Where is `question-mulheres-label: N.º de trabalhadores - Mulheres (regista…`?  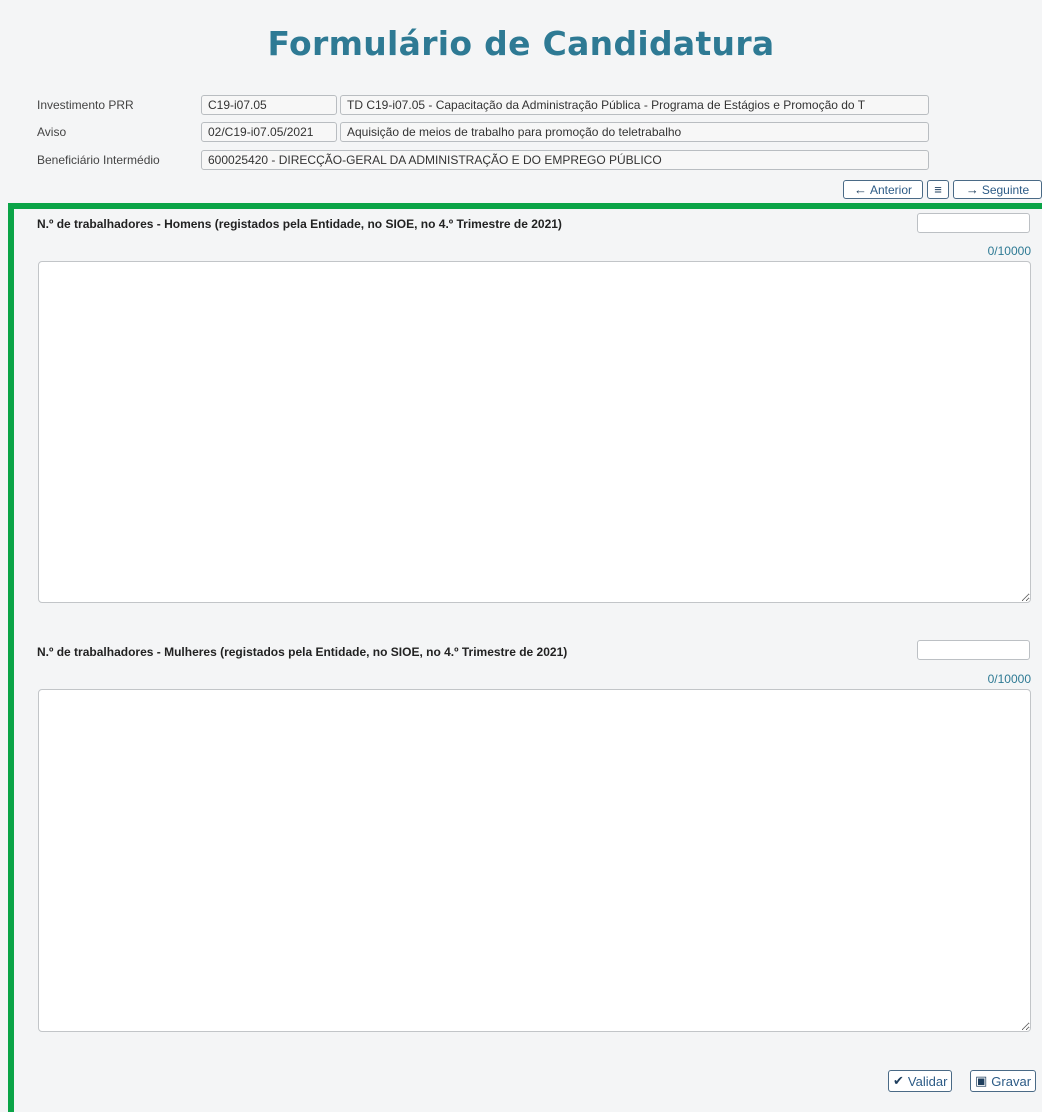 question-mulheres-label: N.º de trabalhadores - Mulheres (regista… is located at coordinates (302, 652).